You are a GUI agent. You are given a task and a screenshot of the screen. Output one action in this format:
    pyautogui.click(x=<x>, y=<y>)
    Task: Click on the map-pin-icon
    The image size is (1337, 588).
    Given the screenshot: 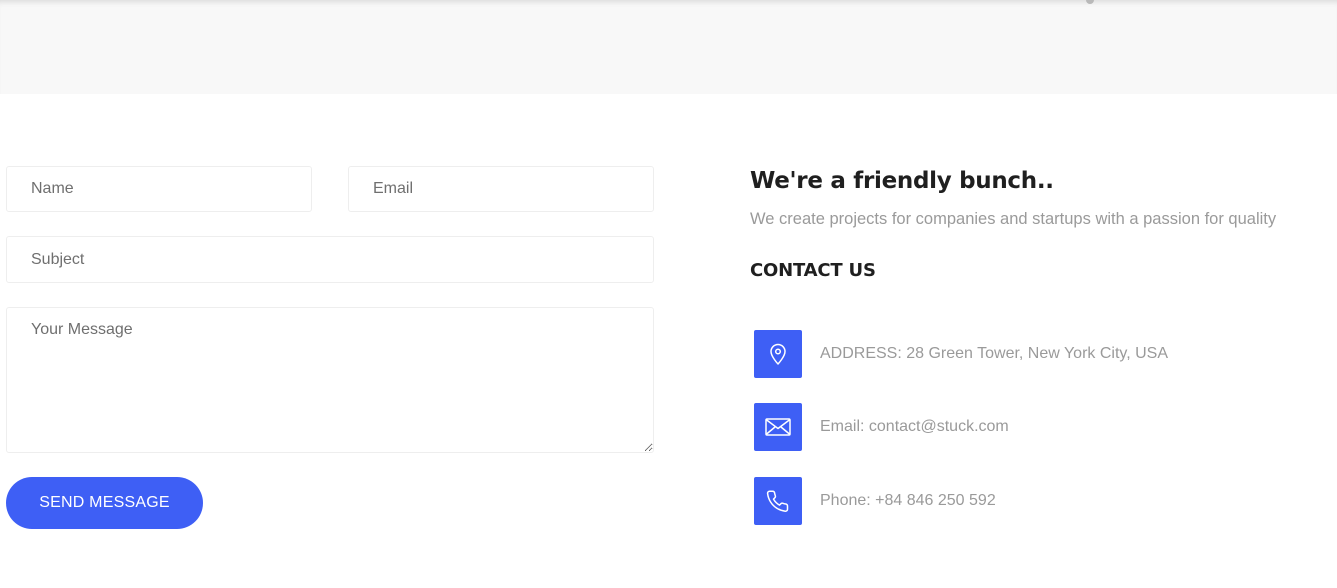 What is the action you would take?
    pyautogui.click(x=778, y=354)
    